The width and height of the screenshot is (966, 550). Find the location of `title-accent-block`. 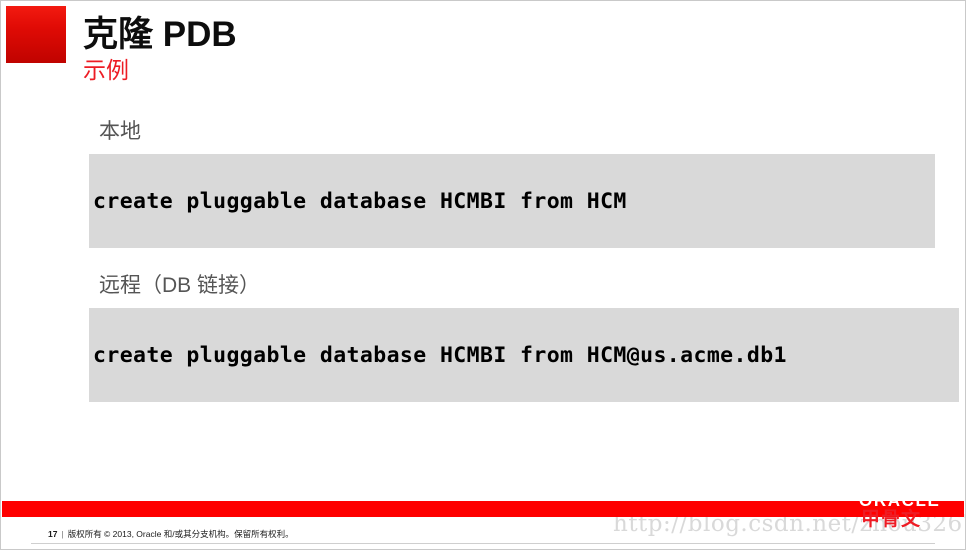

title-accent-block is located at coordinates (36, 34).